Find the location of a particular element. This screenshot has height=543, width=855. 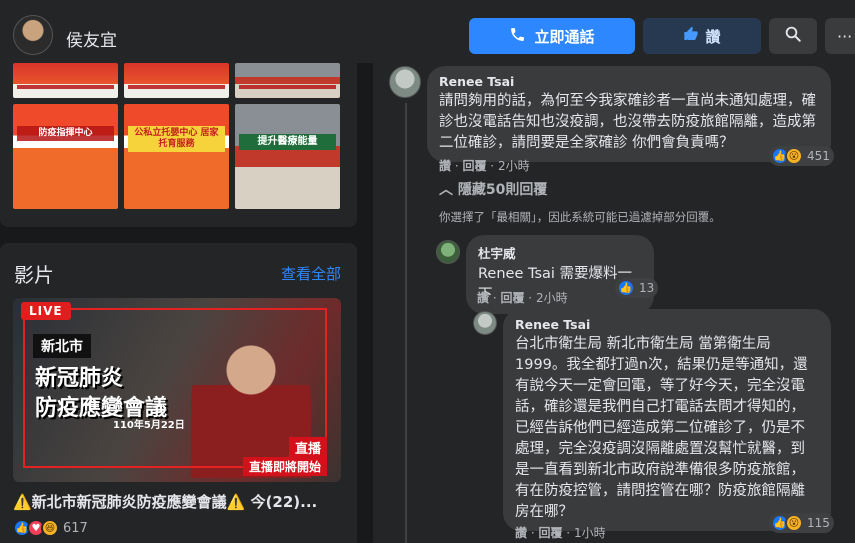

more-icon: ··· is located at coordinates (845, 36).